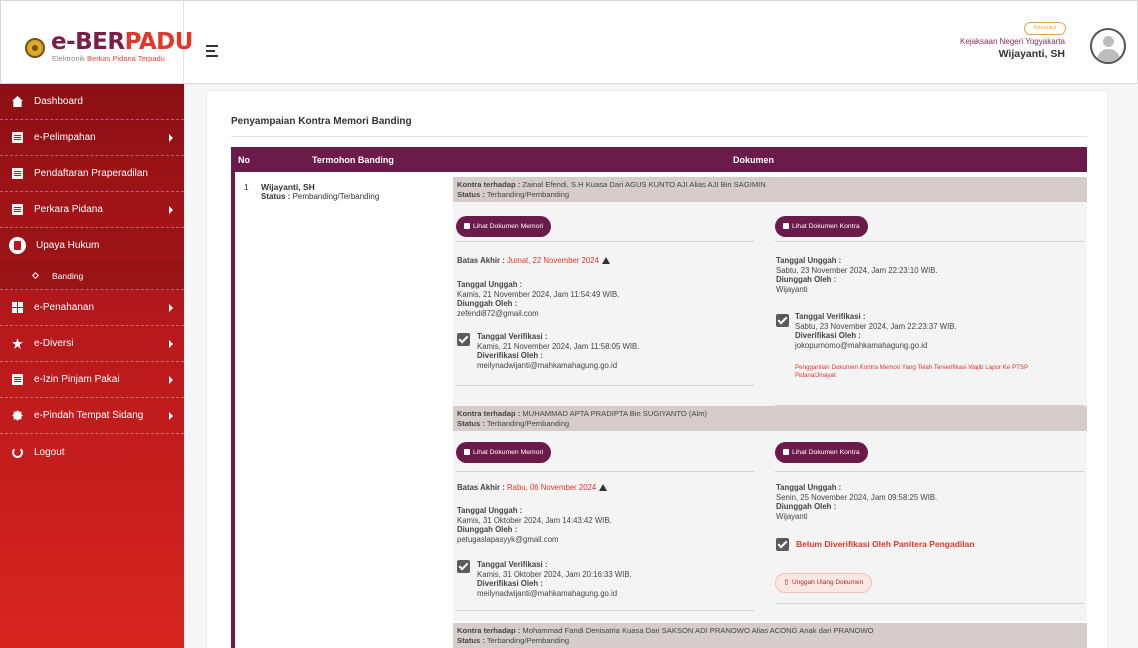 This screenshot has height=648, width=1138. What do you see at coordinates (532, 488) in the screenshot?
I see `batas-akhir: Batas Akhir : Rabu, 06 November 2024` at bounding box center [532, 488].